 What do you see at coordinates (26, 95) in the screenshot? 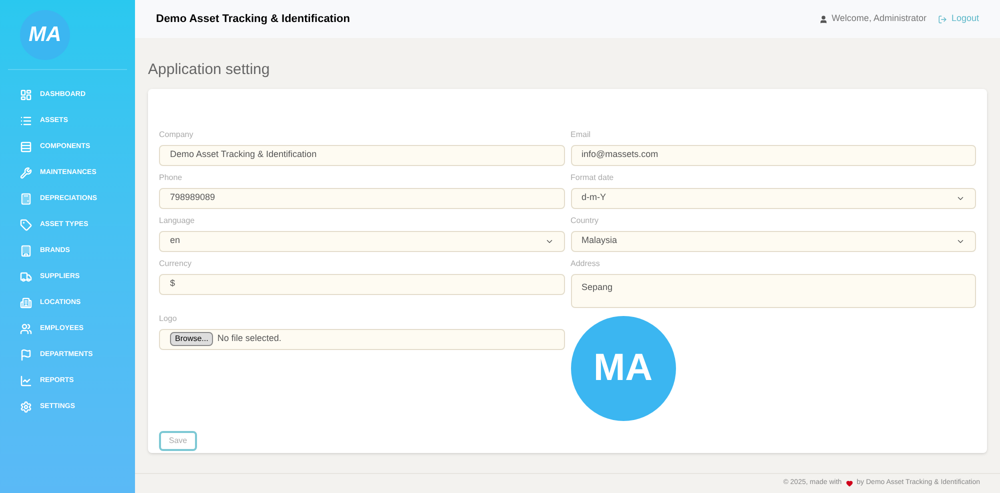
I see `dashboard-icon` at bounding box center [26, 95].